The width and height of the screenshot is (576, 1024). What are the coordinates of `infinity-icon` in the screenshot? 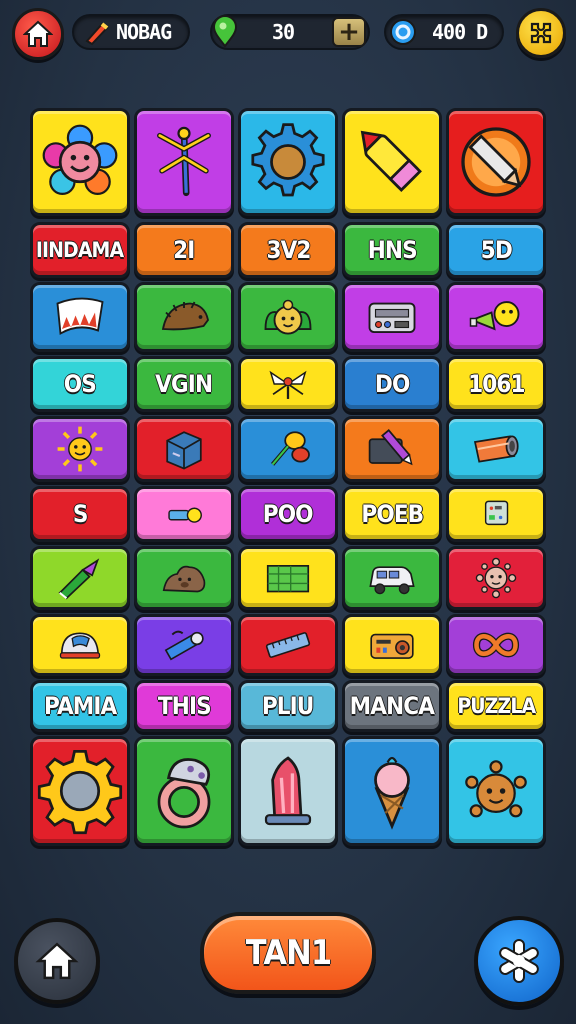 It's located at (496, 645).